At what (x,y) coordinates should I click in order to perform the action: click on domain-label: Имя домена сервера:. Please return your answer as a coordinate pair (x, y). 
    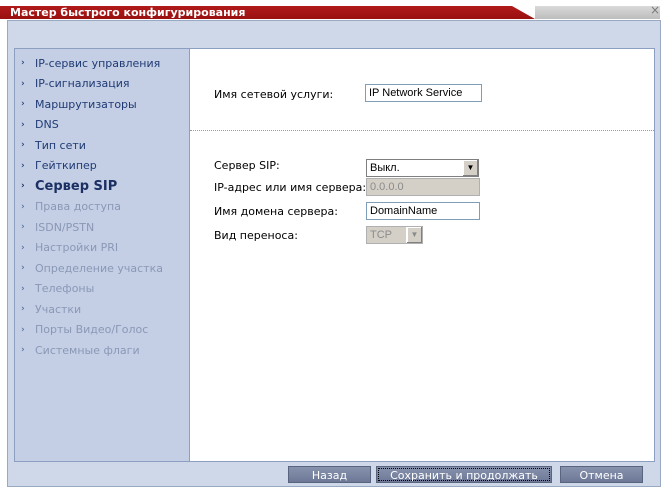
    Looking at the image, I should click on (276, 211).